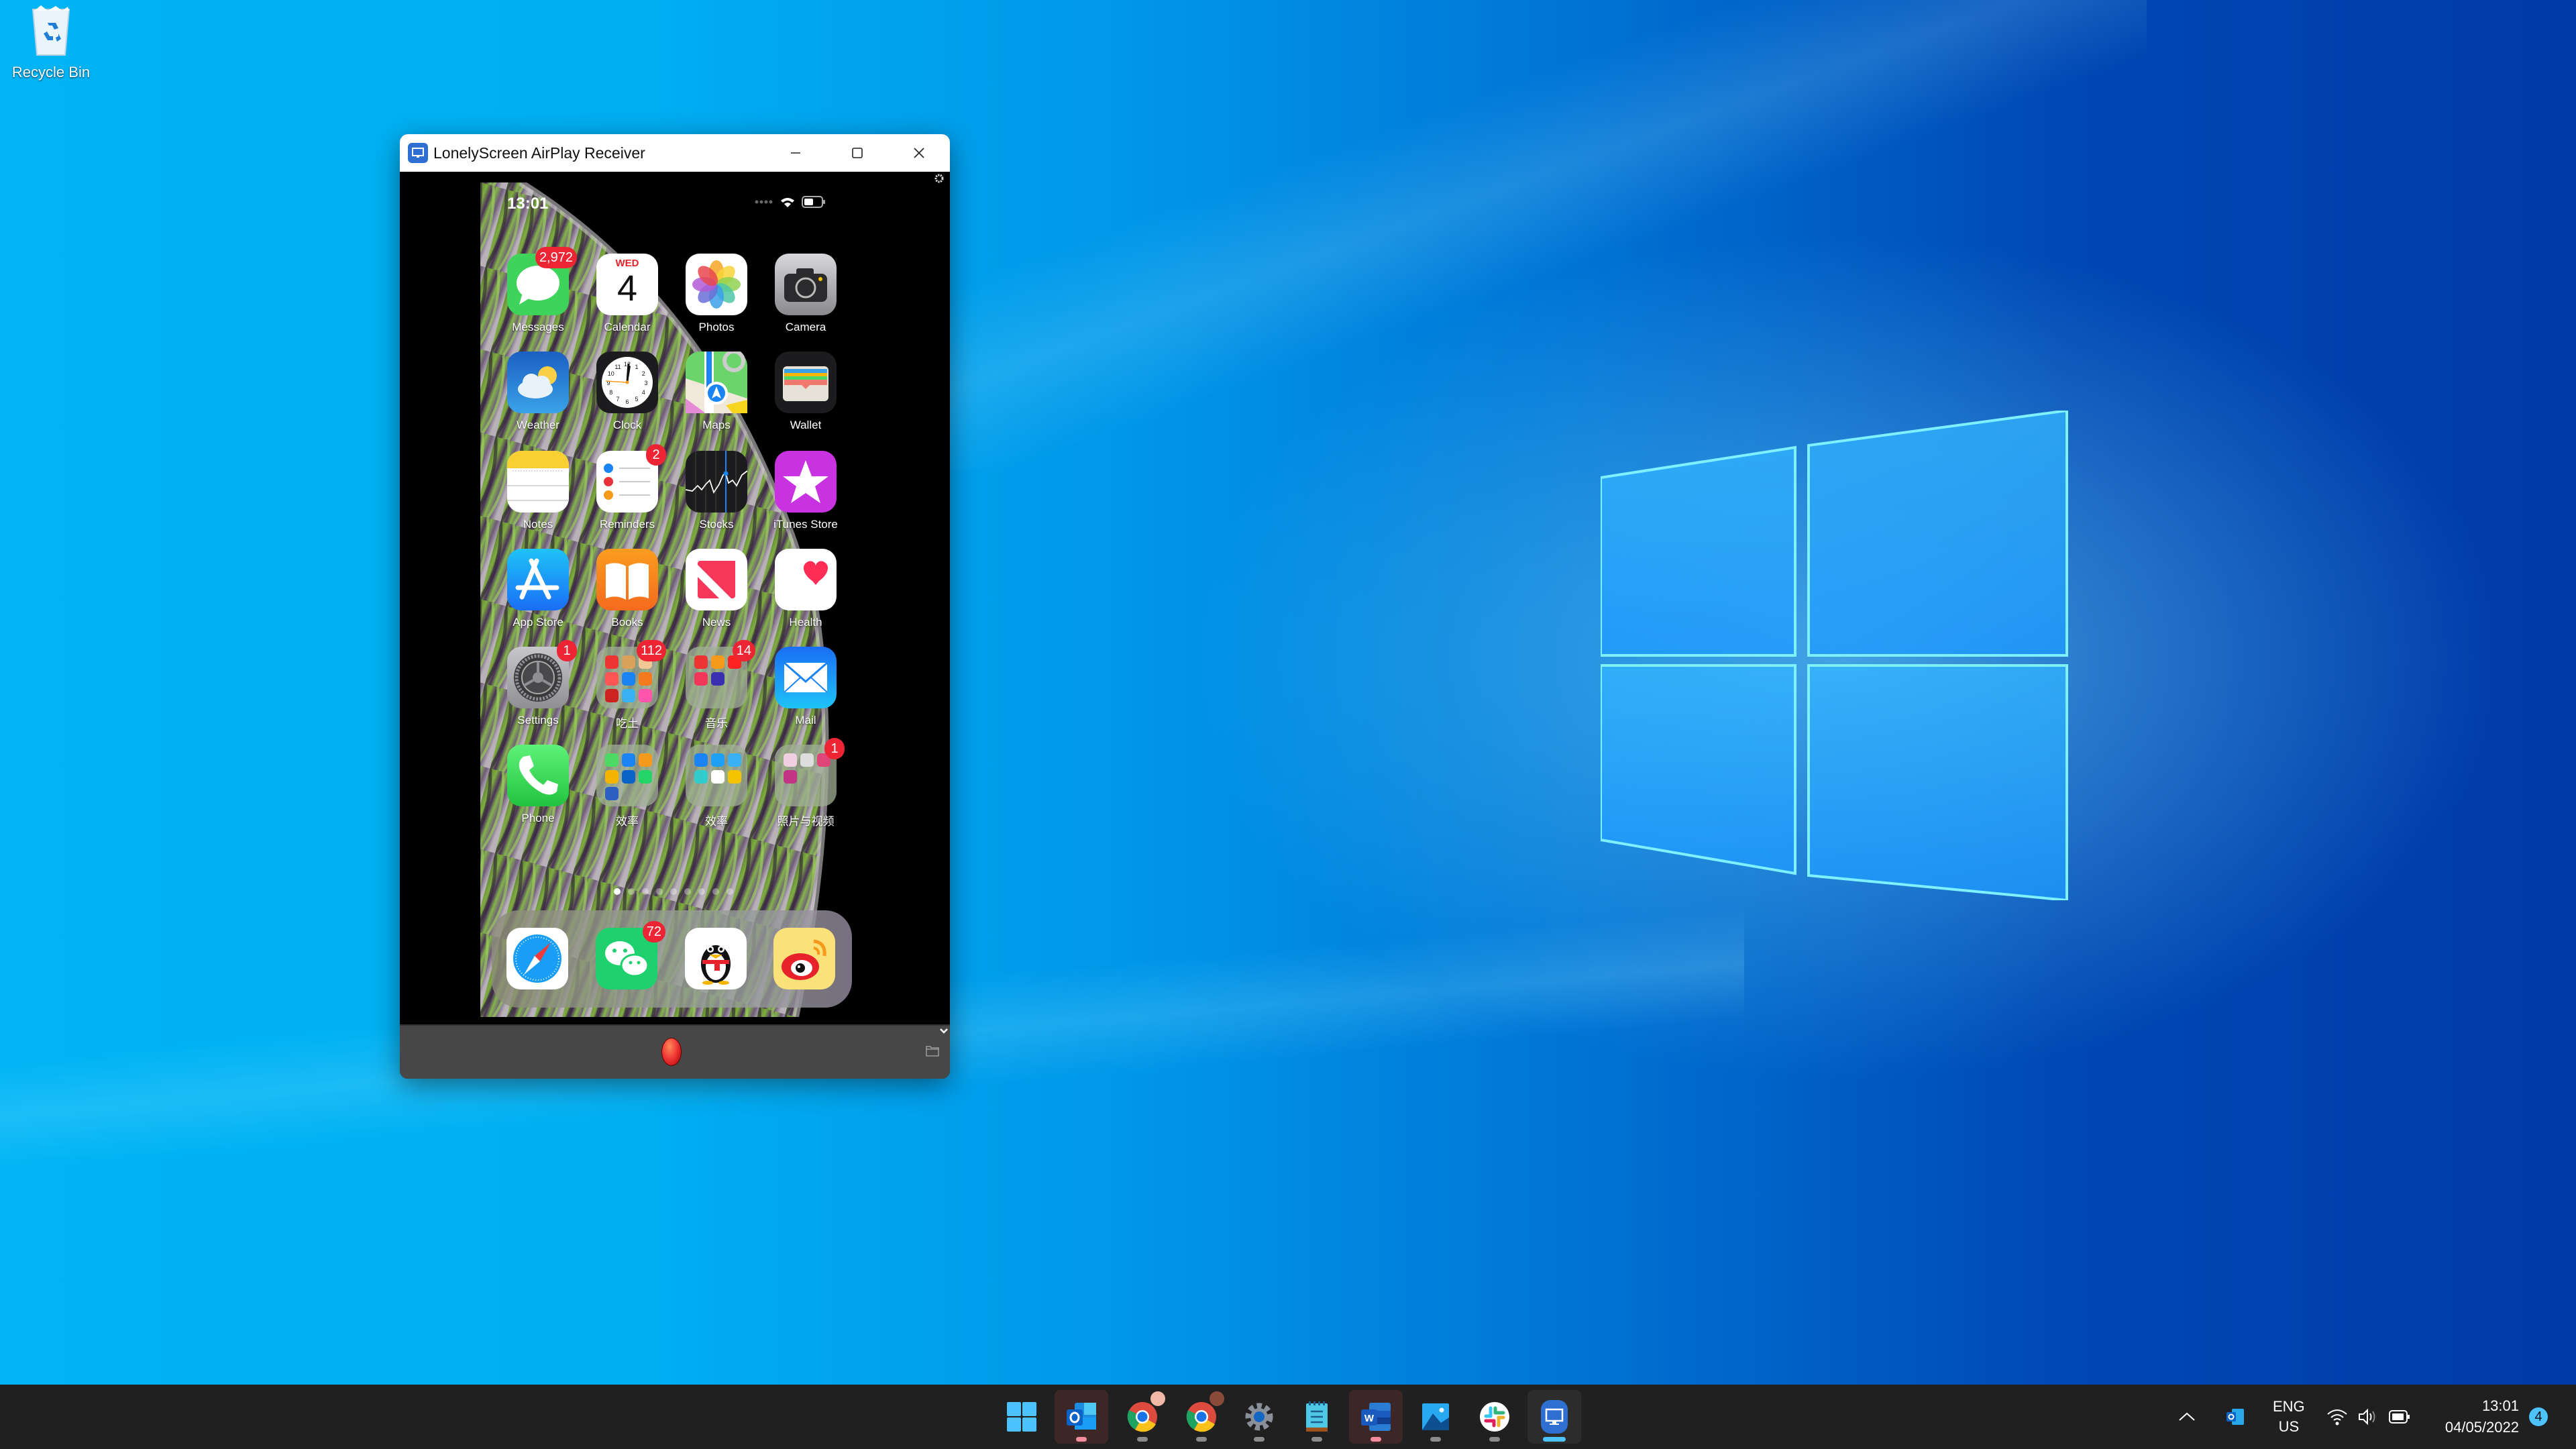 The height and width of the screenshot is (1449, 2576). I want to click on svg-text: 8, so click(610, 392).